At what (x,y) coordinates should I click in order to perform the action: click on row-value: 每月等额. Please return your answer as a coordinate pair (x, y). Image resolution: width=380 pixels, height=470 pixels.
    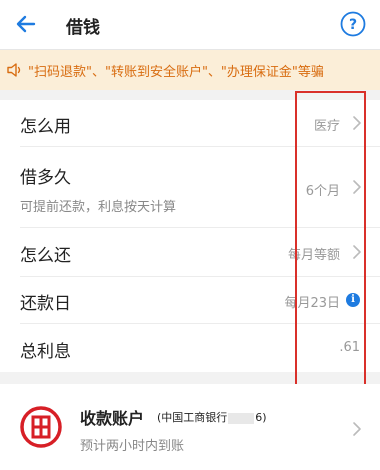
    Looking at the image, I should click on (313, 255).